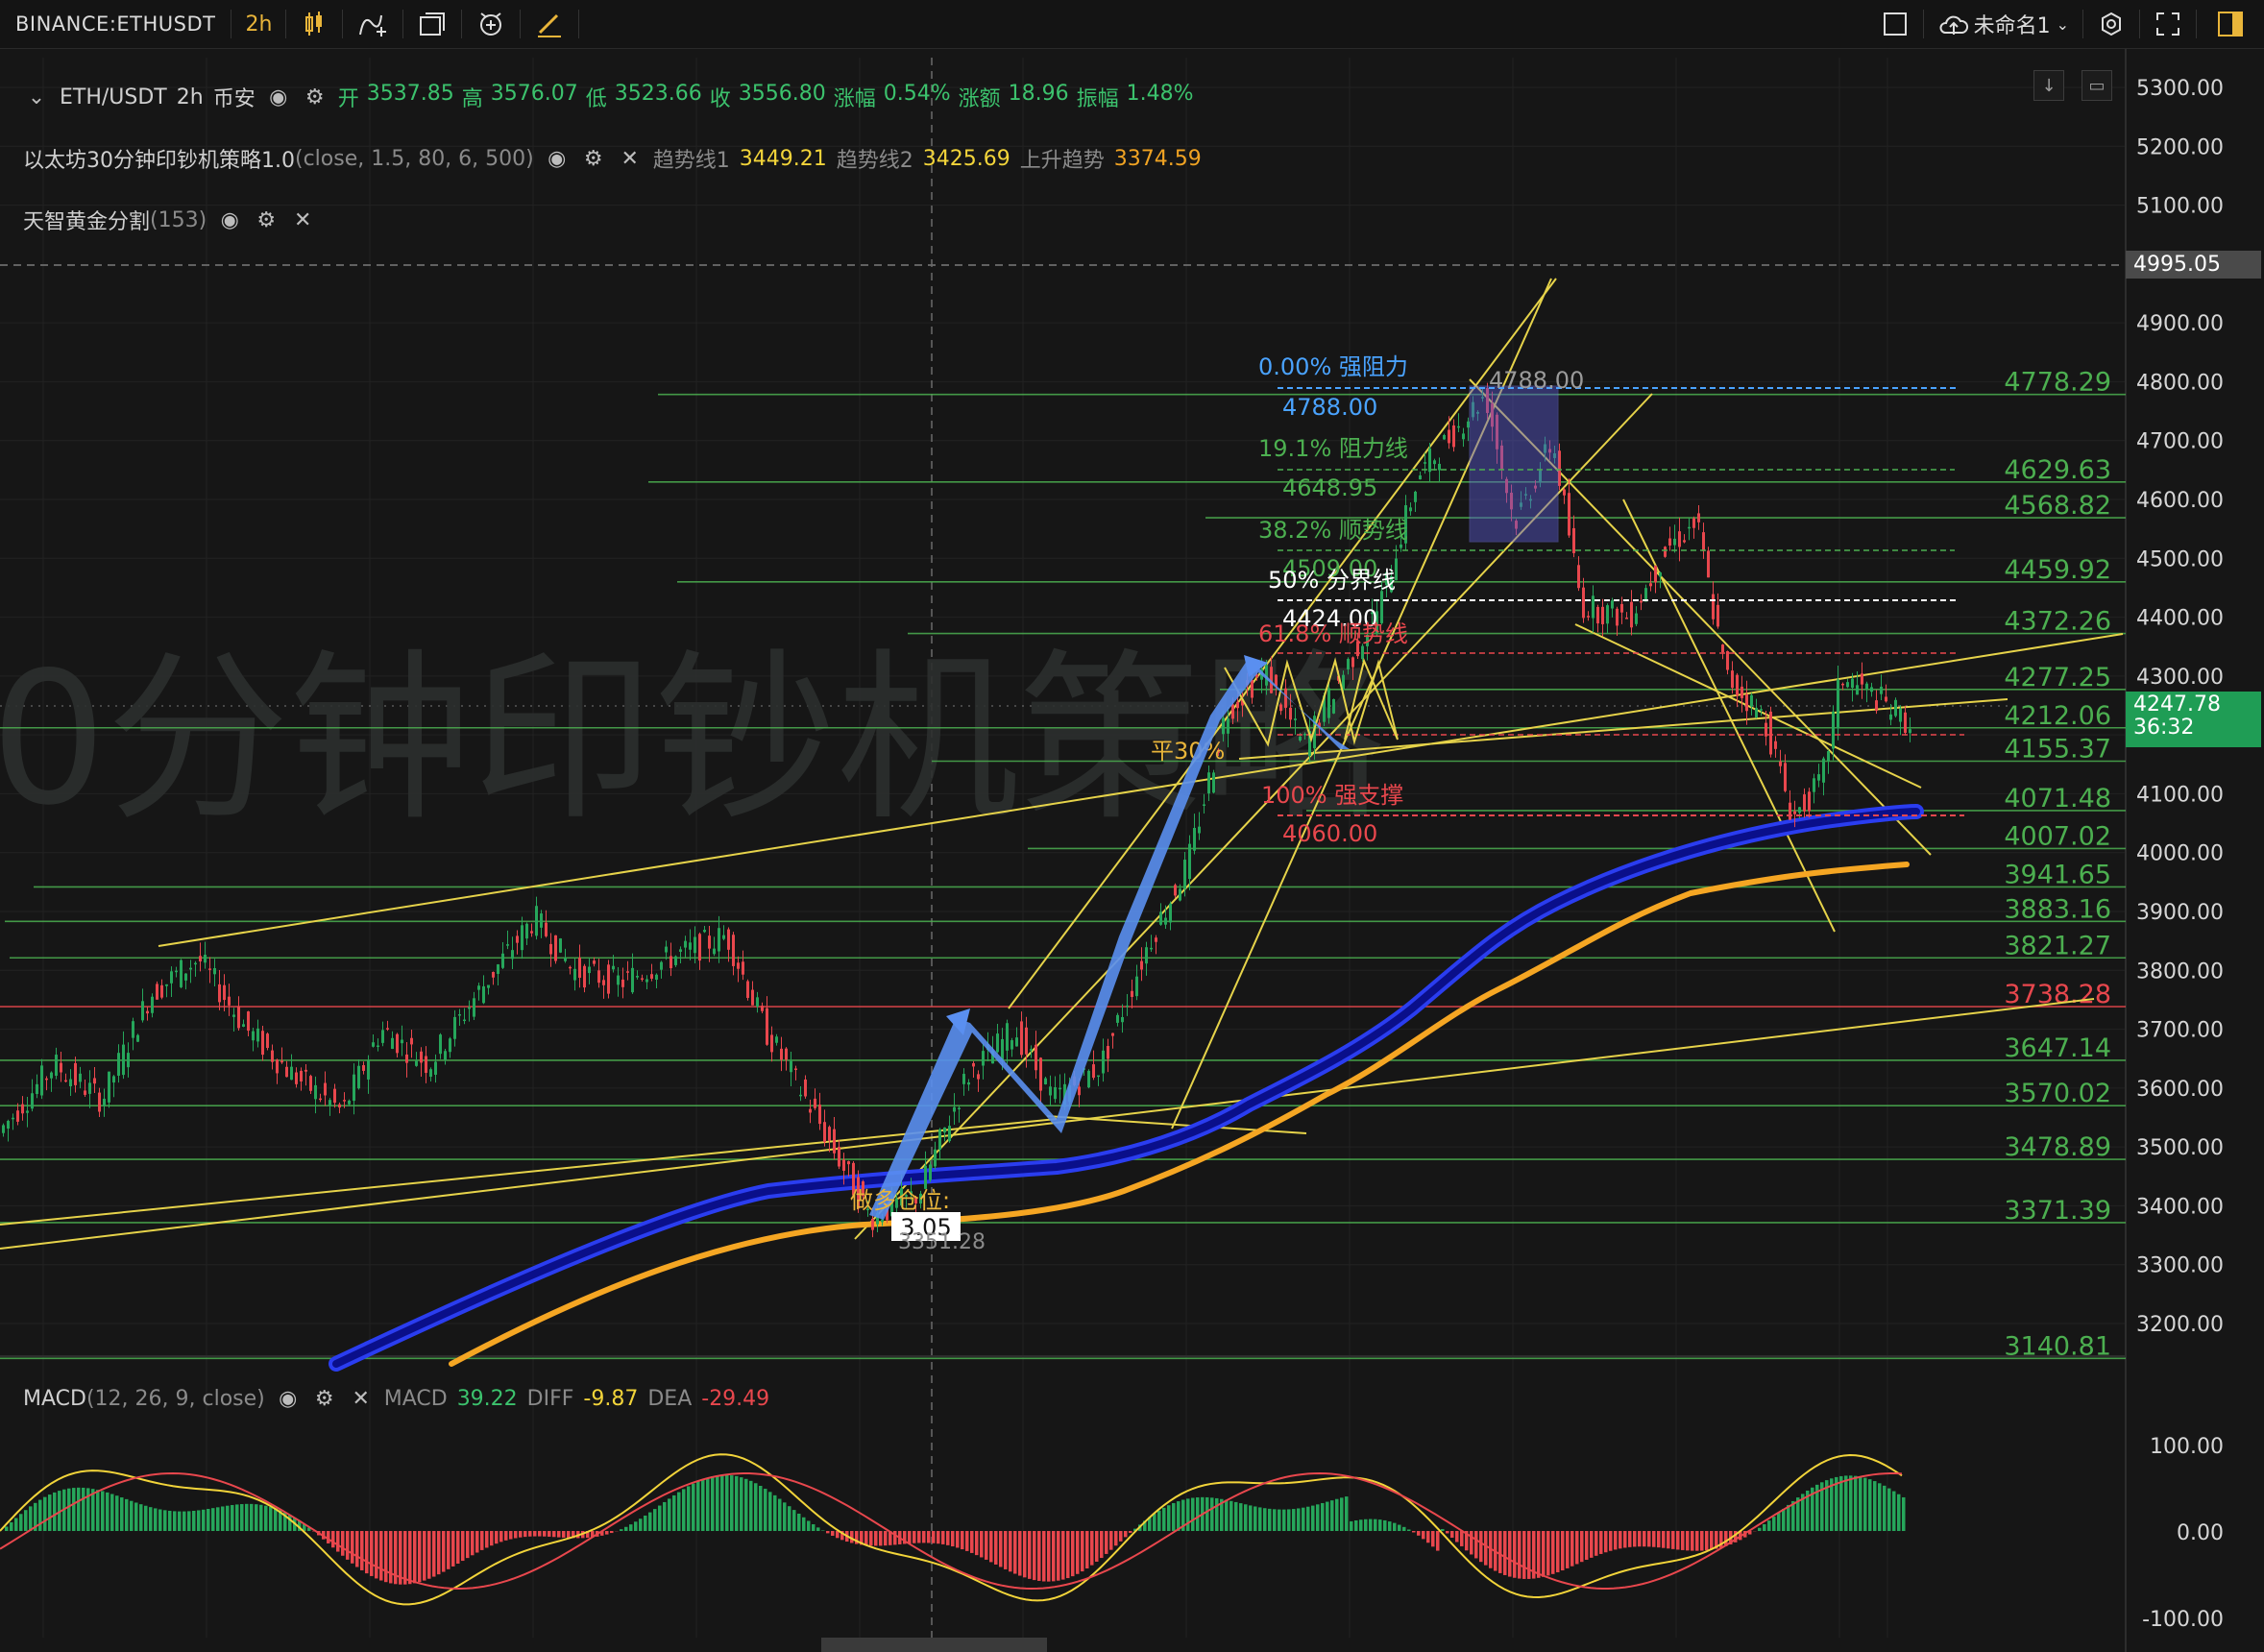 This screenshot has height=1652, width=2264. What do you see at coordinates (175, 1399) in the screenshot?
I see `macd-params: (12, 26, 9, close)` at bounding box center [175, 1399].